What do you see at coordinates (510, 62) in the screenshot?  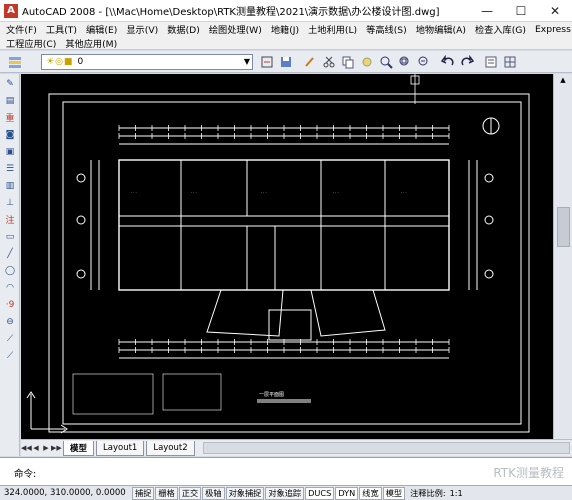 I see `grid-icon` at bounding box center [510, 62].